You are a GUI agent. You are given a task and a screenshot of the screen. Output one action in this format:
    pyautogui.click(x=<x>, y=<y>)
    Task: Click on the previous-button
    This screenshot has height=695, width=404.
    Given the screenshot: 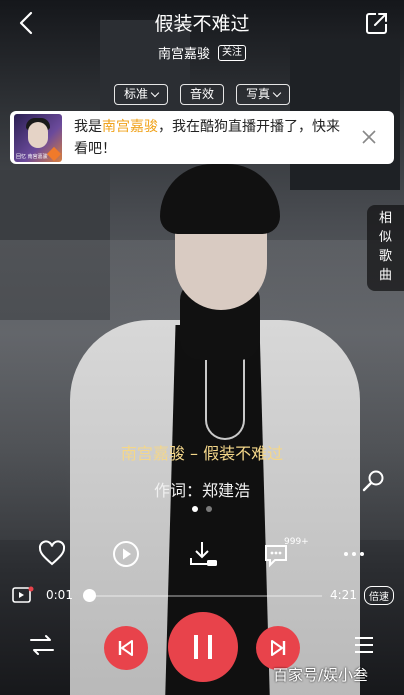 What is the action you would take?
    pyautogui.click(x=126, y=648)
    